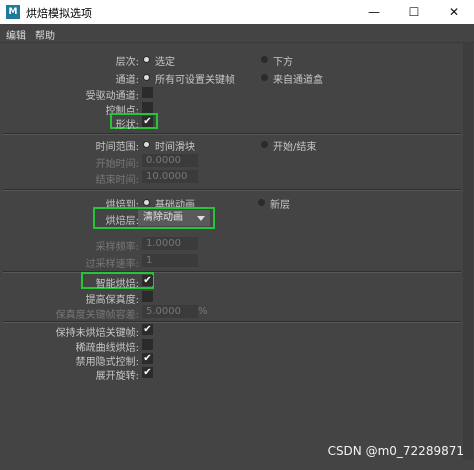 This screenshot has width=474, height=470. I want to click on unroll-rotation-label: 展开旋转:, so click(117, 376).